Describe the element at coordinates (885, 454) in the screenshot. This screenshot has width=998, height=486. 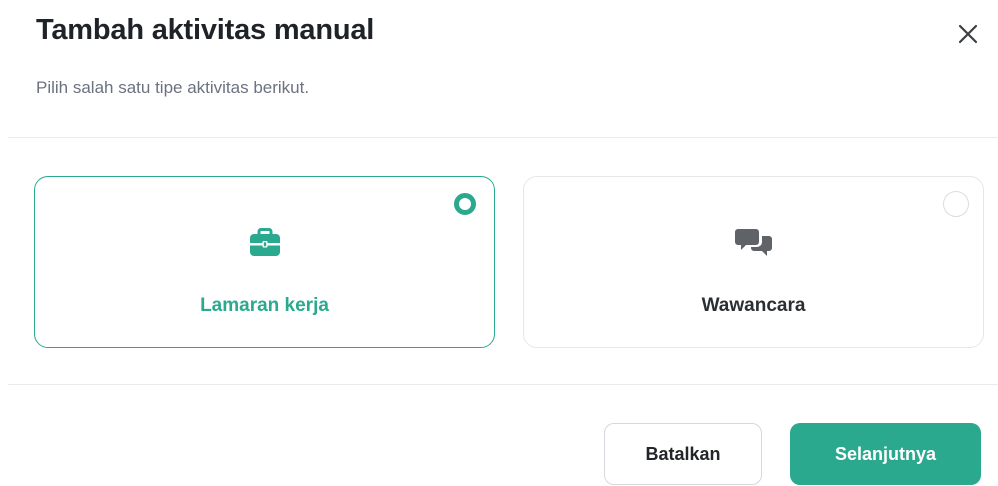
I see `next-button: Selanjutnya` at that location.